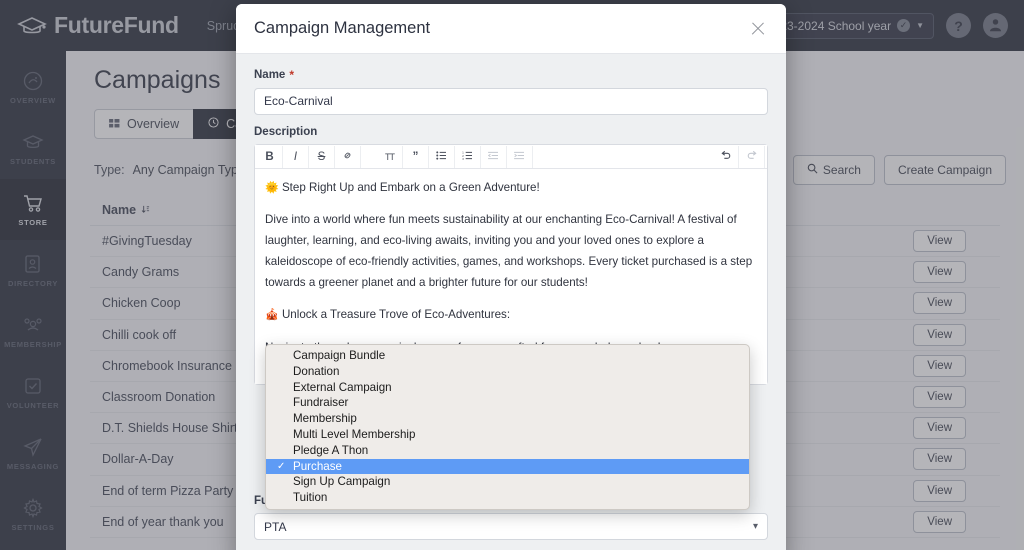  Describe the element at coordinates (325, 419) in the screenshot. I see `dropdown-option-label: Membership` at that location.